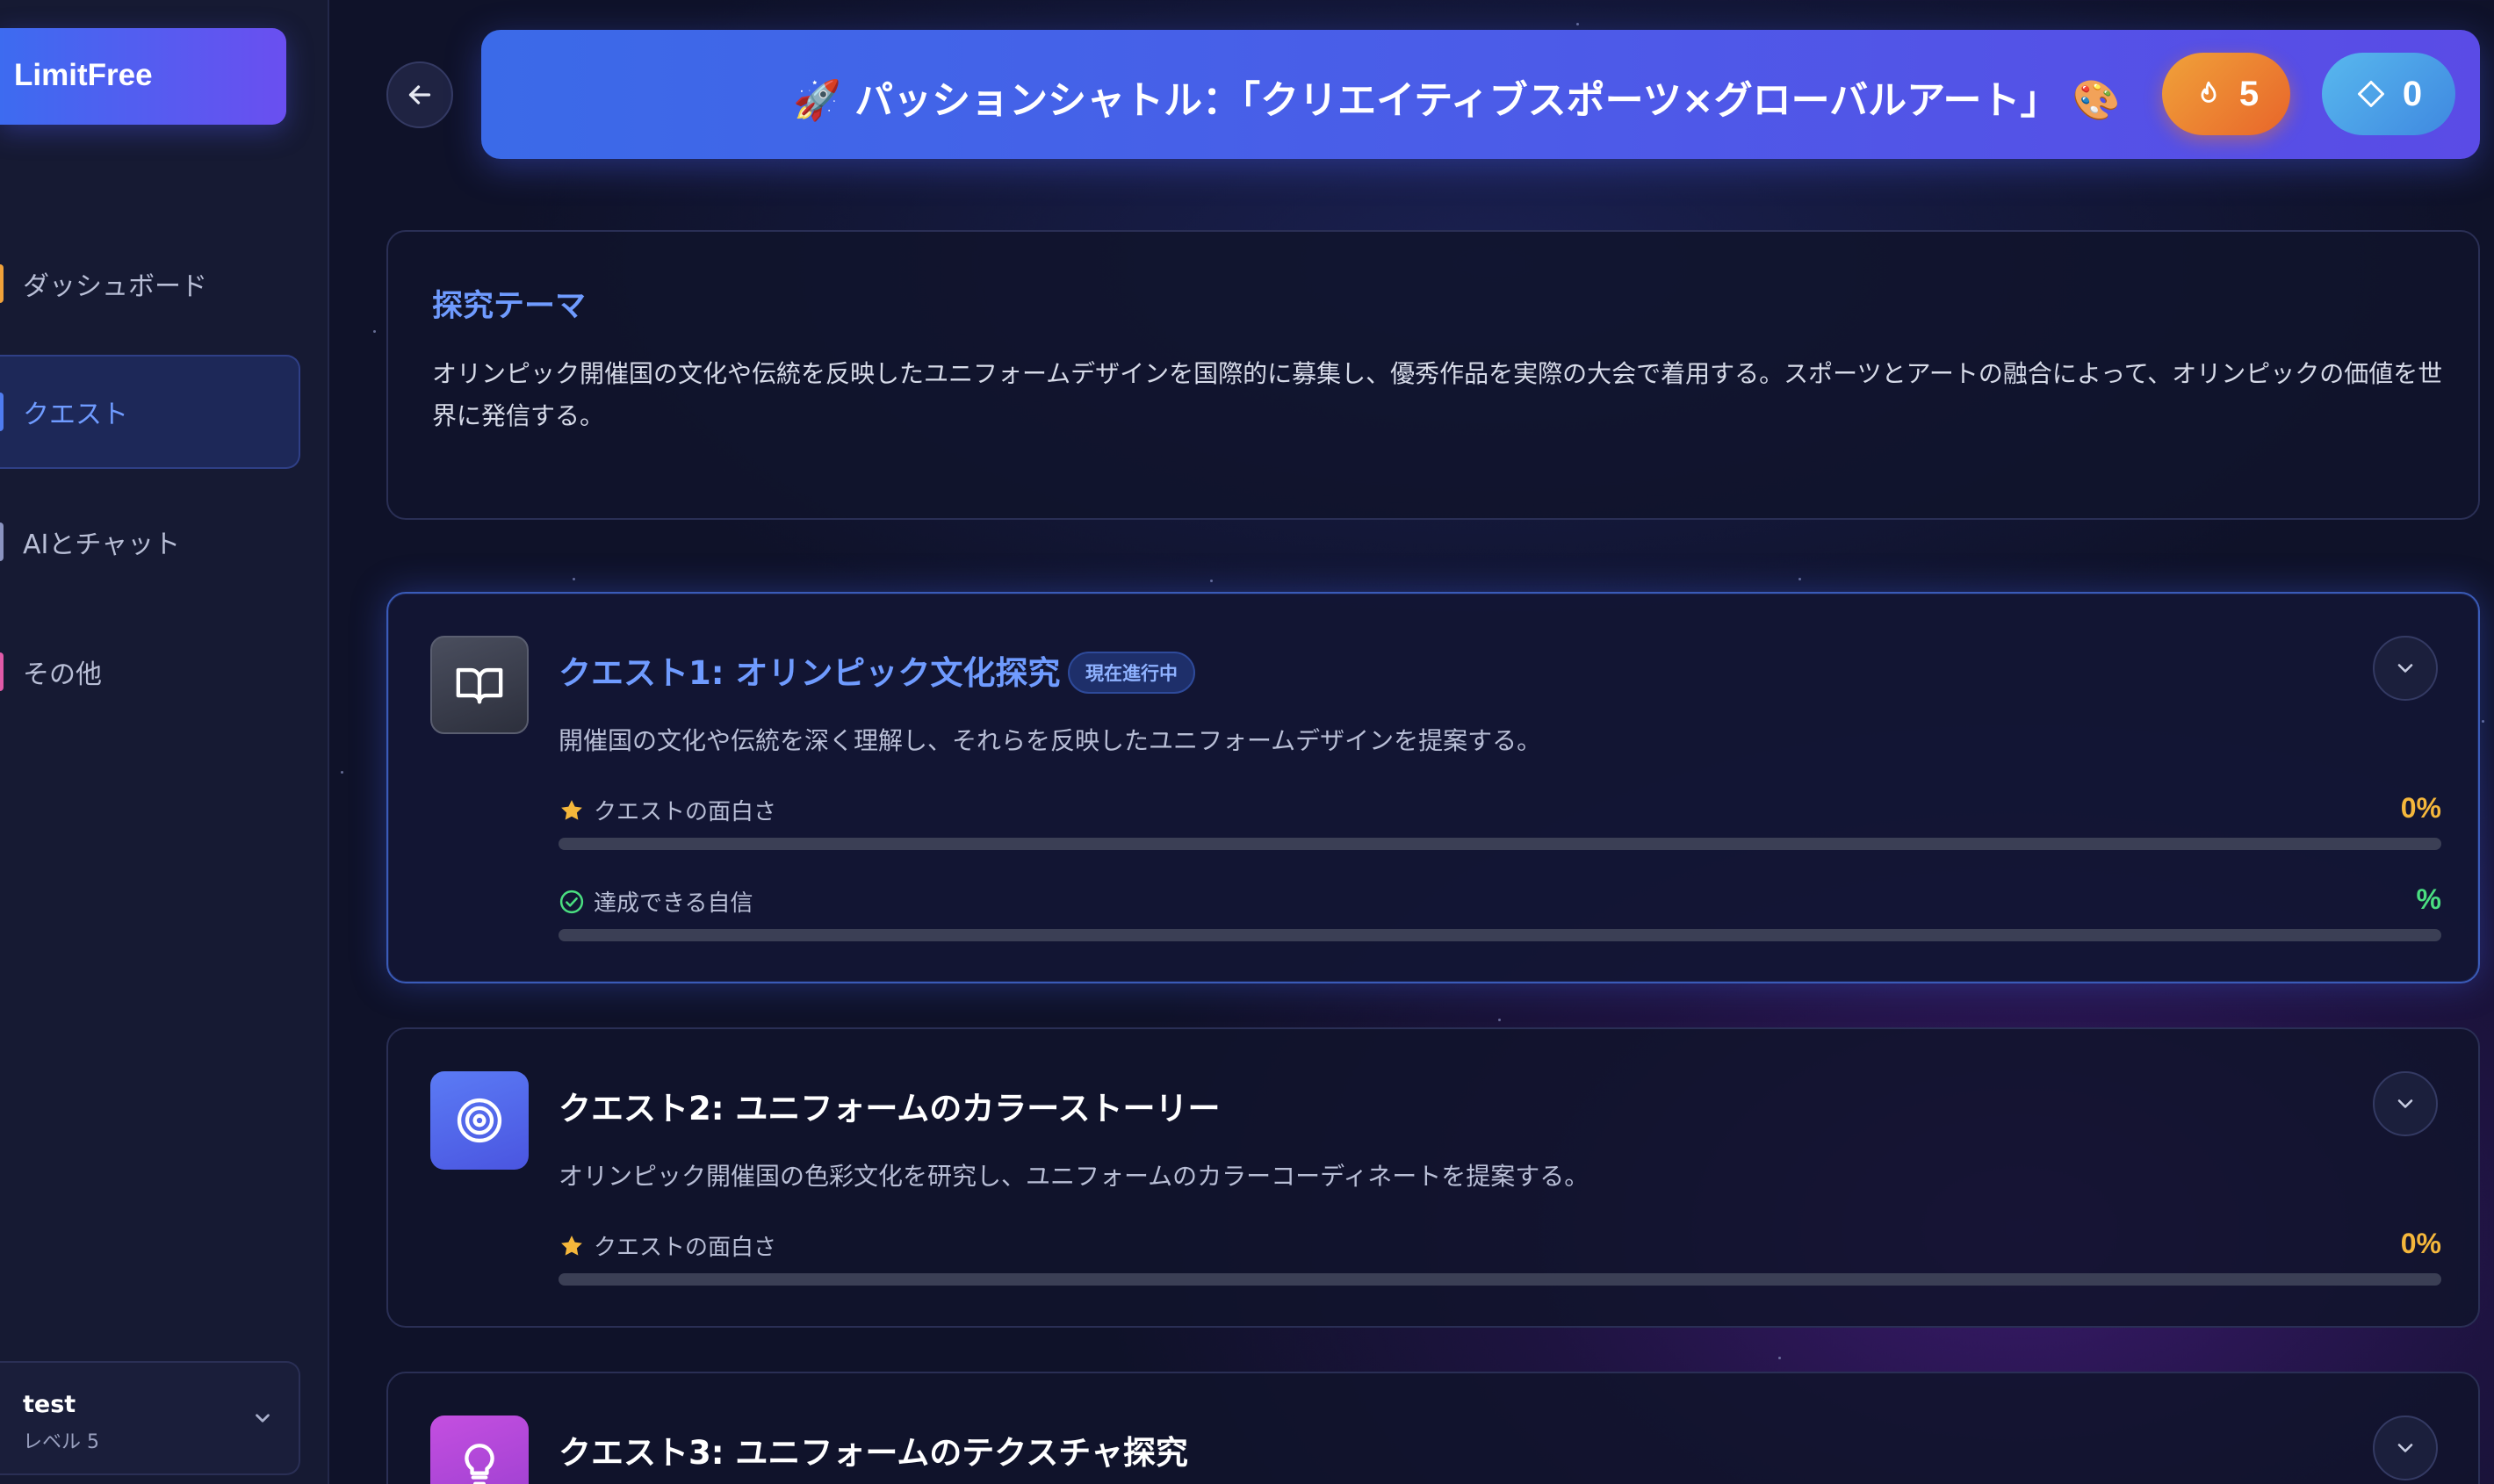 This screenshot has width=2494, height=1484. I want to click on quest-title: クエスト1: オリンピック文化探究, so click(810, 673).